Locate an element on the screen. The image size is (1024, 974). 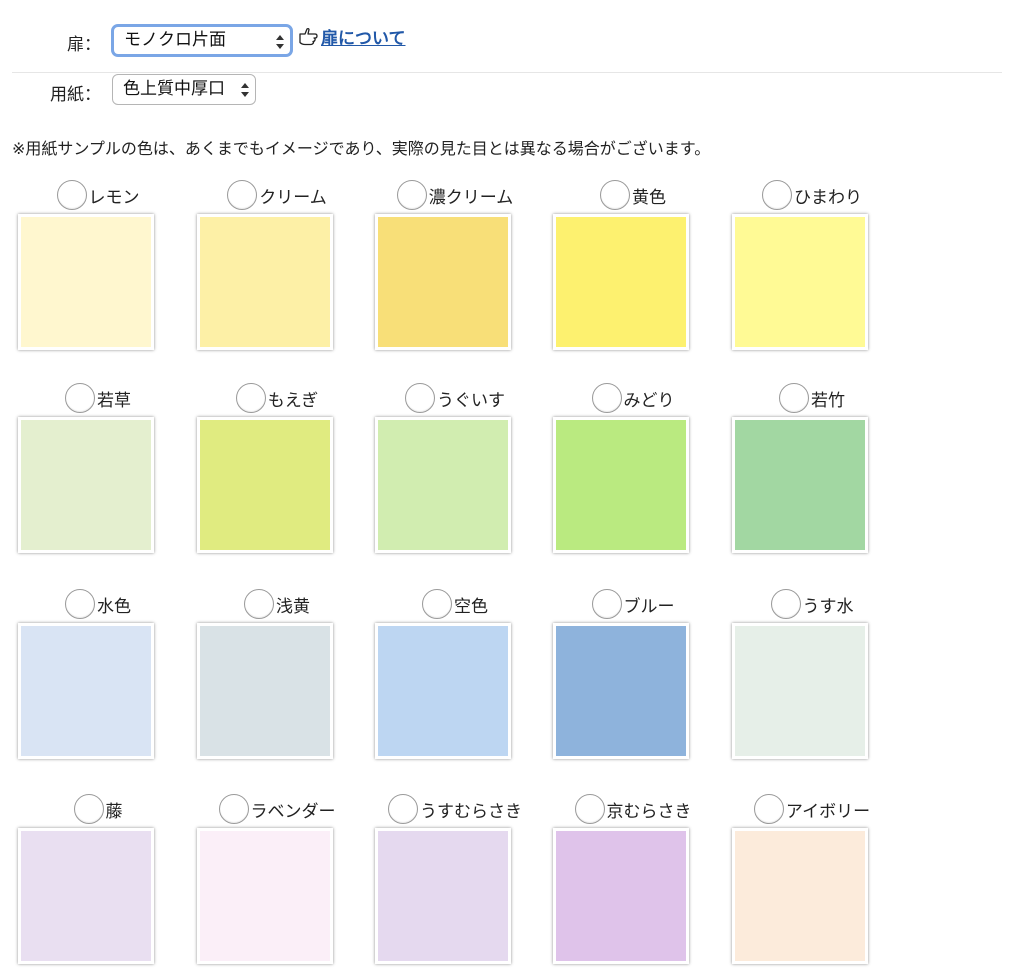
swatch-option: ひまわり is located at coordinates (812, 270).